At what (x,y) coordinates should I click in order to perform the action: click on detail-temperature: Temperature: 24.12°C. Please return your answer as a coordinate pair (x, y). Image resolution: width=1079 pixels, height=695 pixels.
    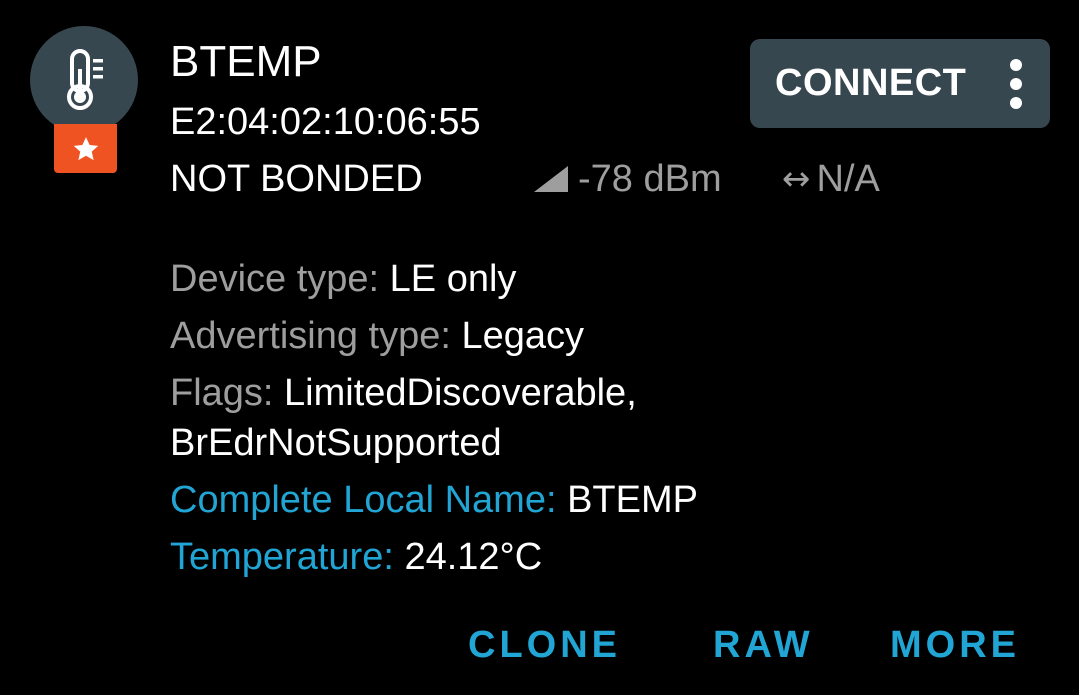
    Looking at the image, I should click on (610, 557).